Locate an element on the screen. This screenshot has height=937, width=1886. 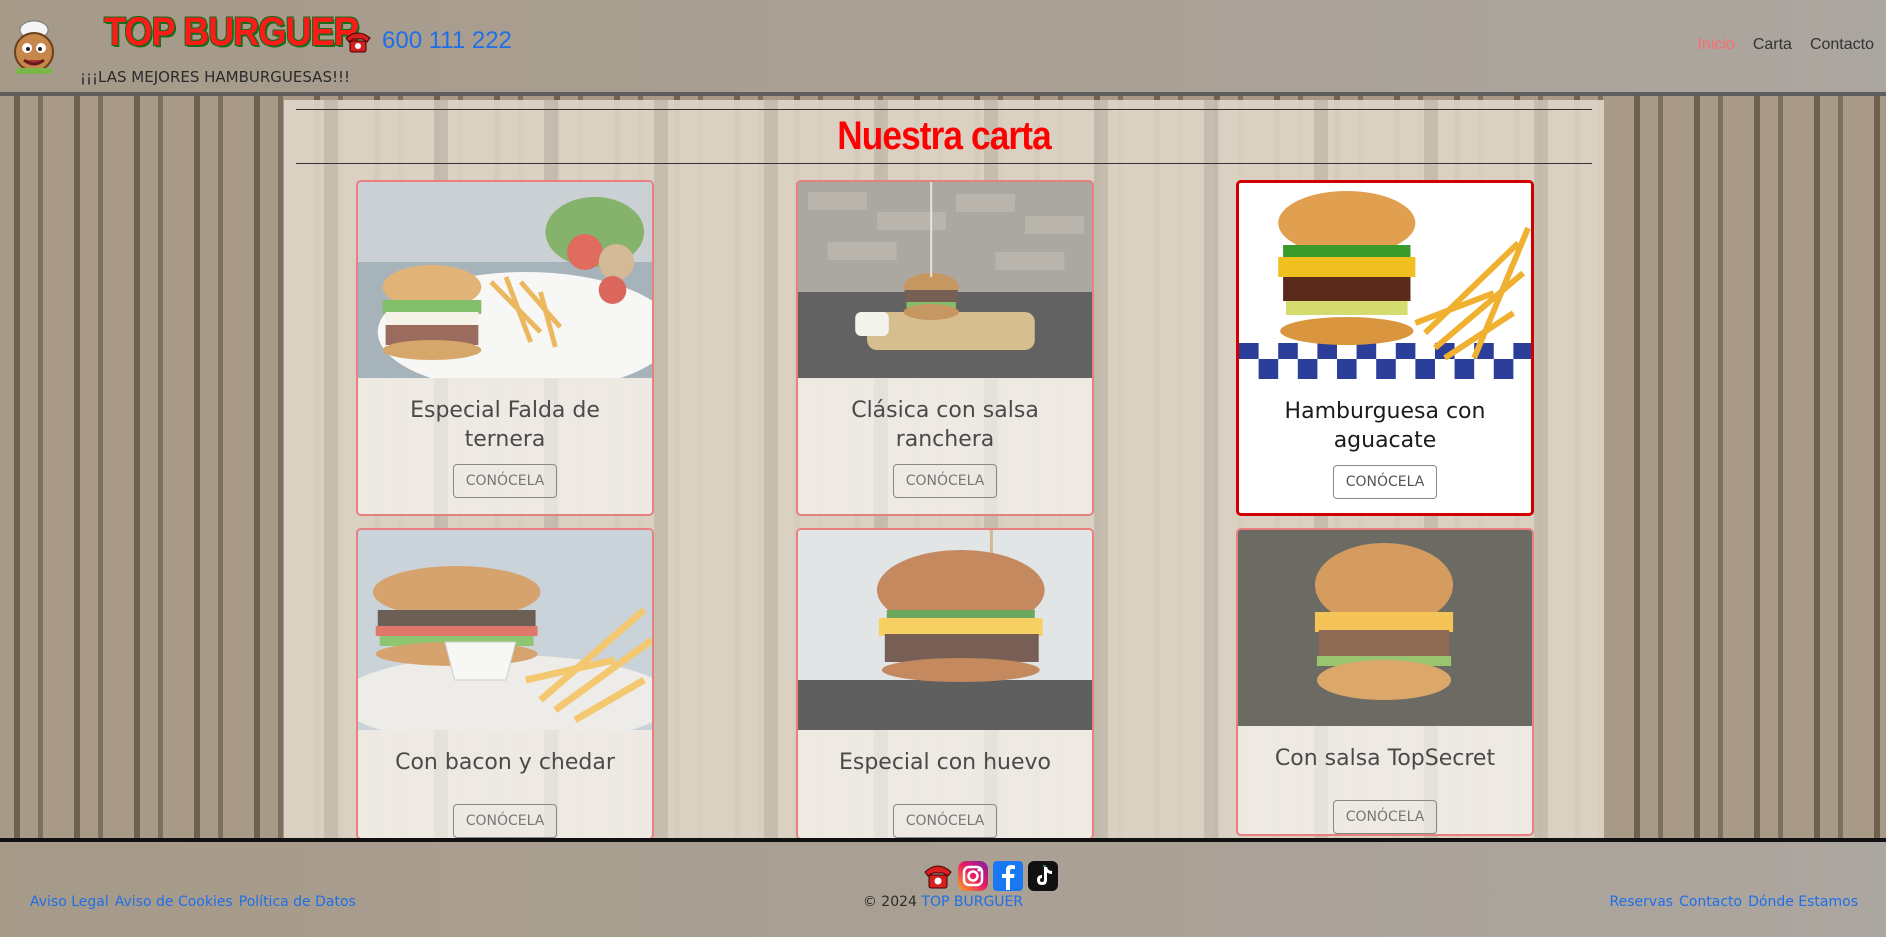
menu-card: Con bacon y chedar CONÓCELA is located at coordinates (505, 683).